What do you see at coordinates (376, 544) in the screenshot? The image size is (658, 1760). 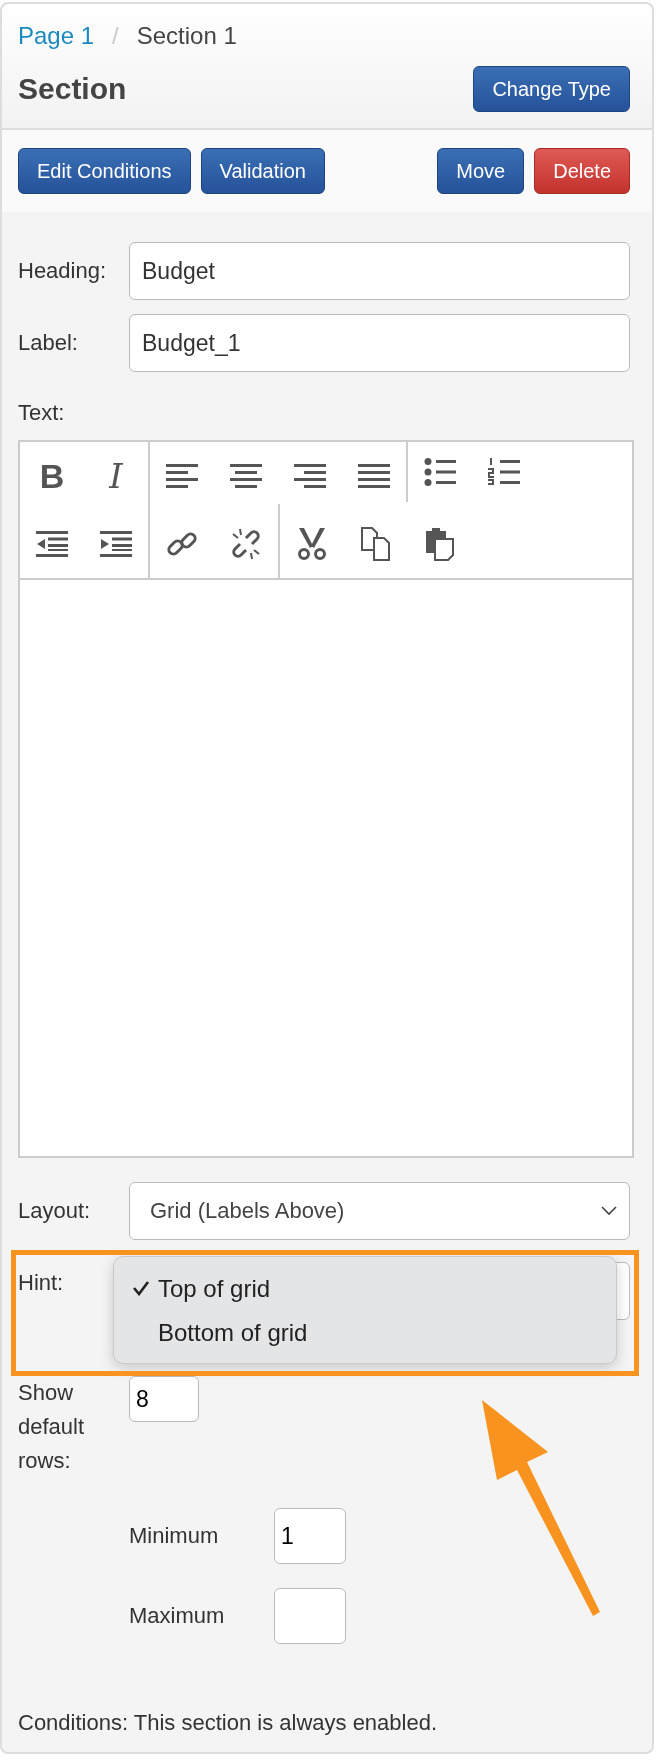 I see `copy-icon` at bounding box center [376, 544].